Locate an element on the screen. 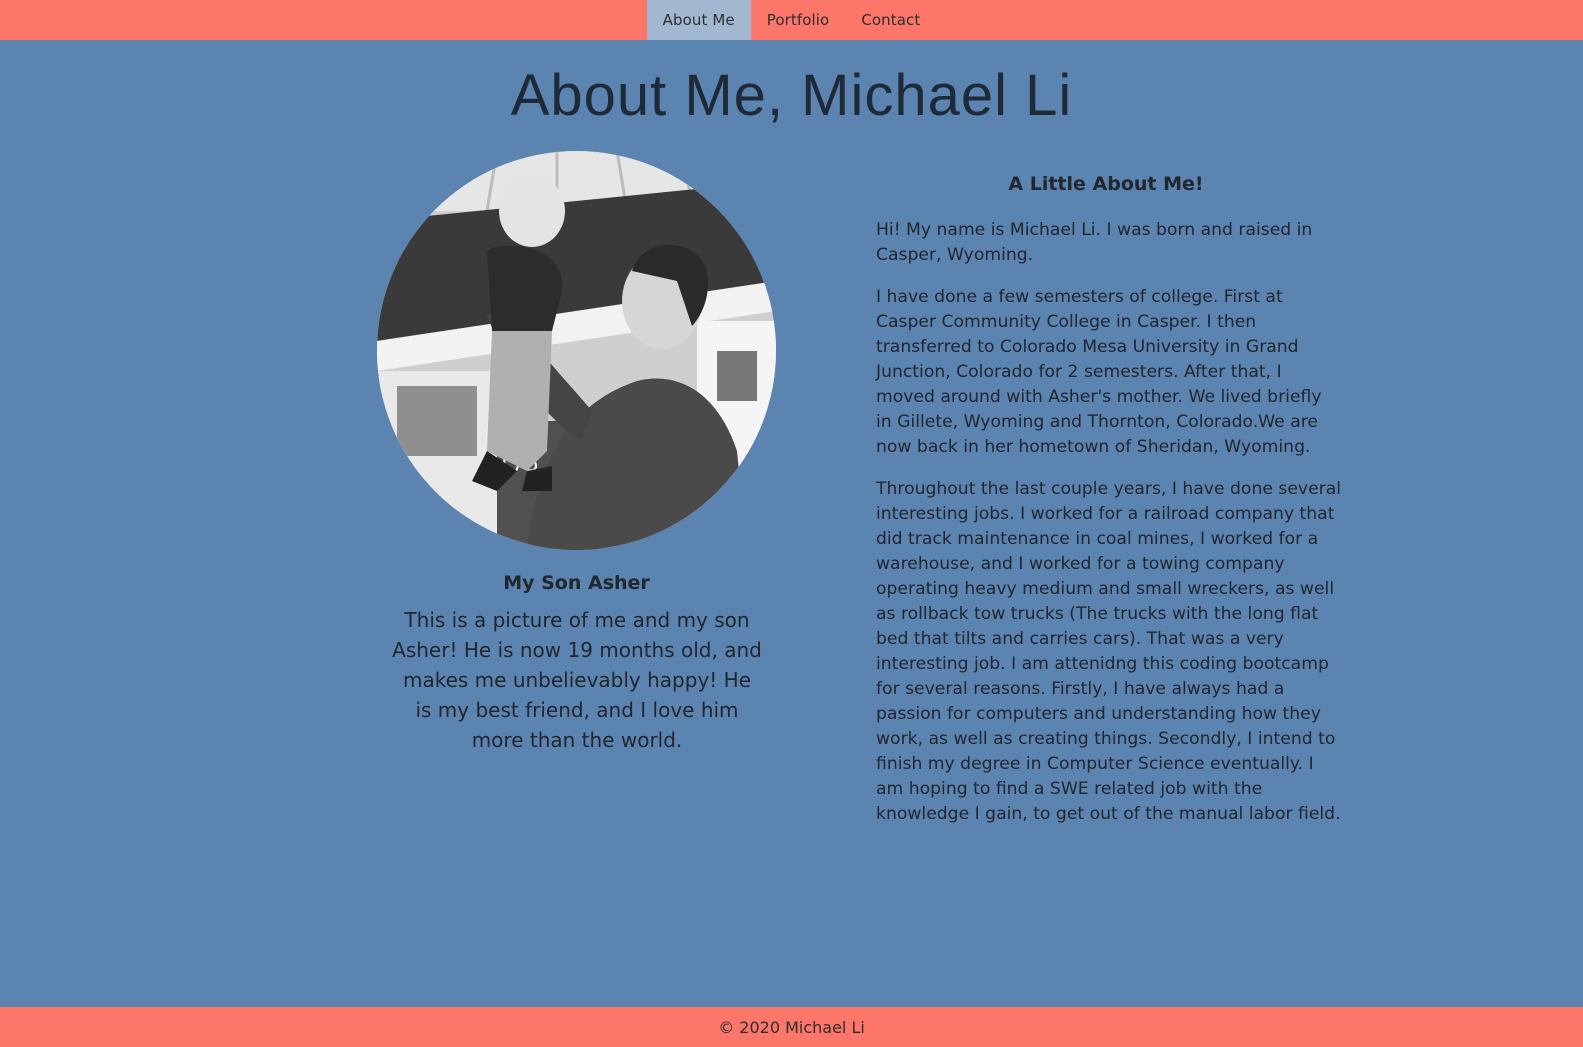 The image size is (1583, 1047). page-title: About Me, Michael Li is located at coordinates (791, 95).